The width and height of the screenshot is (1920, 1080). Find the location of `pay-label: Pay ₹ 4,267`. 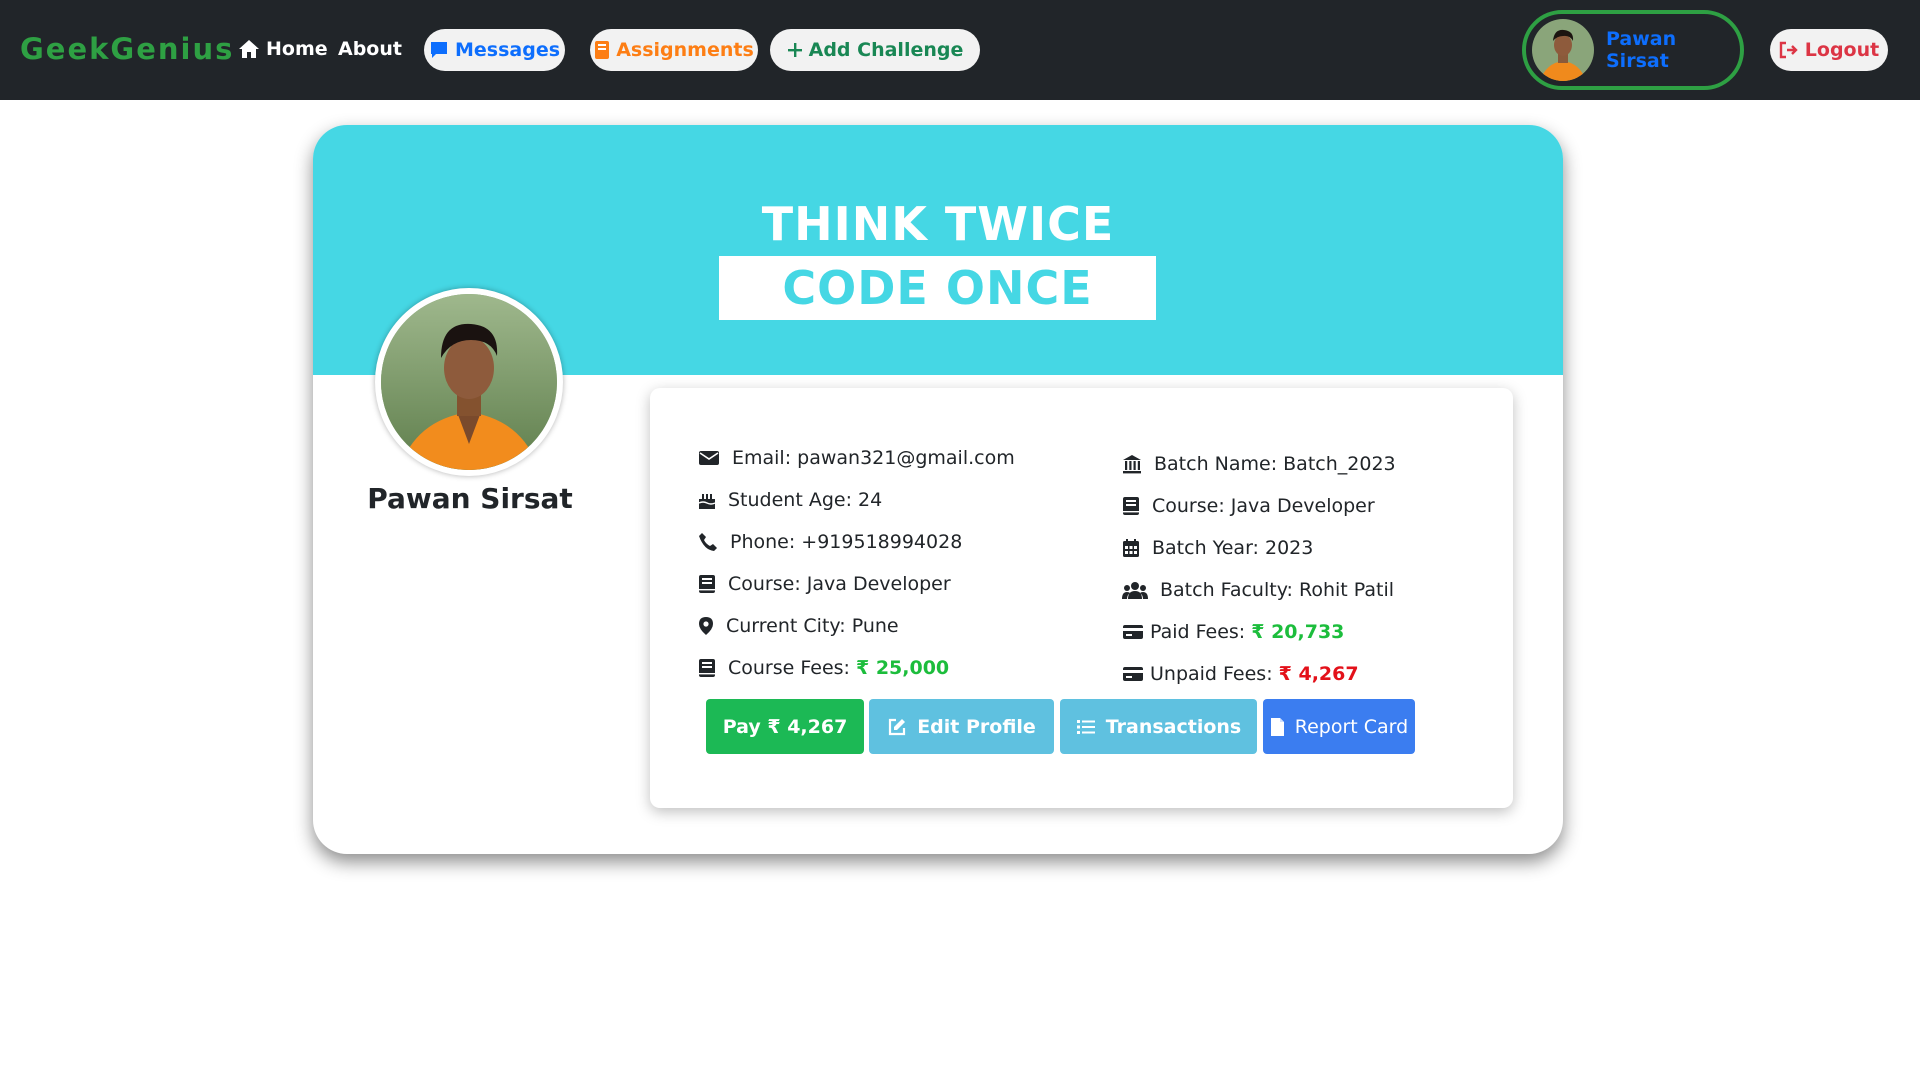

pay-label: Pay ₹ 4,267 is located at coordinates (785, 726).